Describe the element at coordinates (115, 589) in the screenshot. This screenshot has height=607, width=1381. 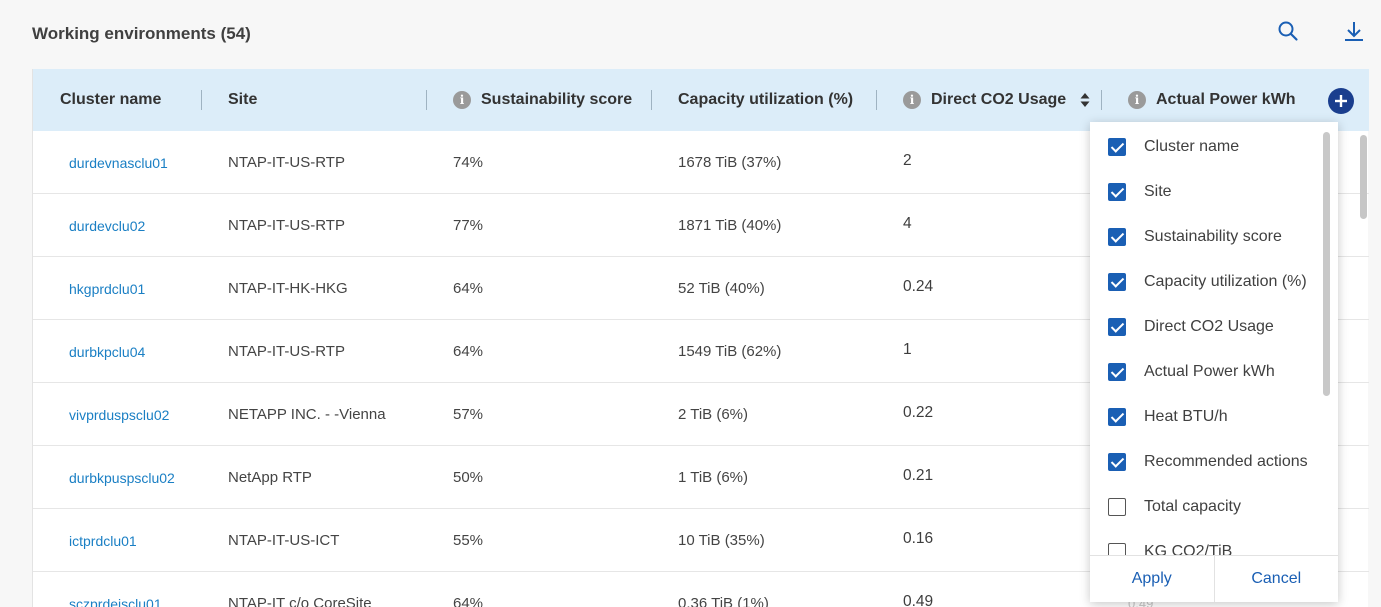
I see `cluster-name-link: sczprdejsclu01` at that location.